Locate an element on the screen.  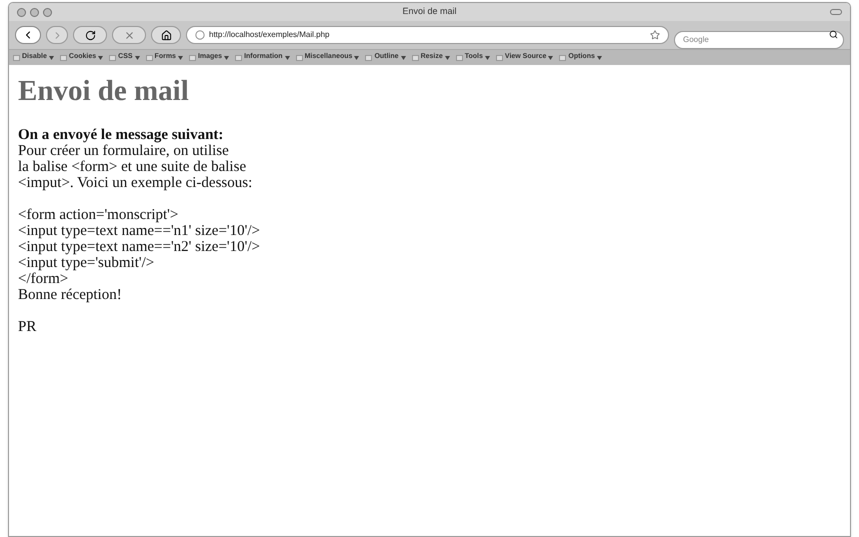
message-line: la balise <form> et une suite de balise is located at coordinates (133, 167).